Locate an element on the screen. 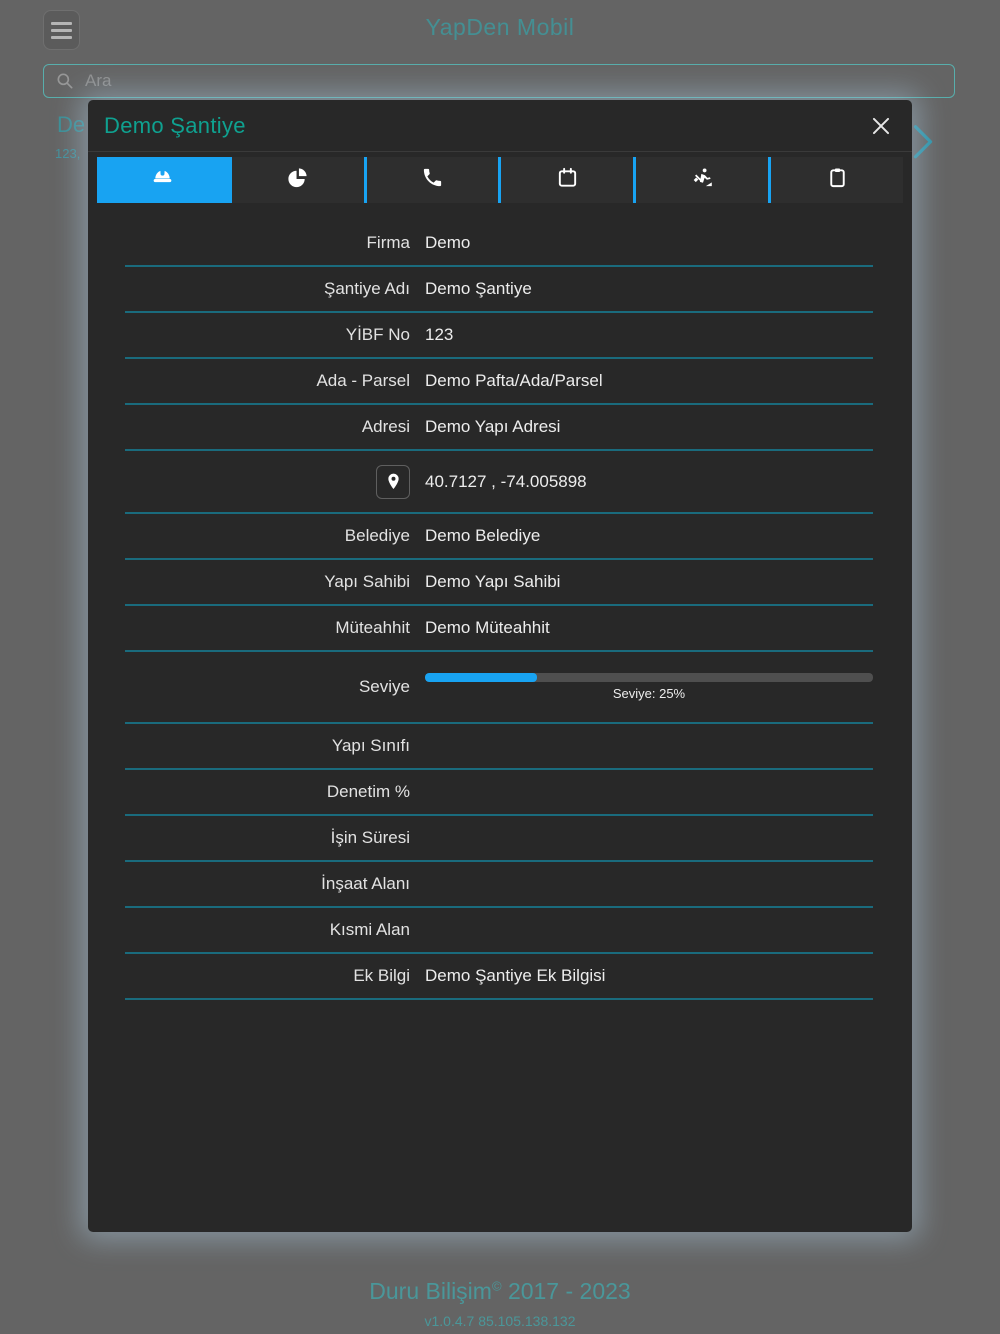 This screenshot has width=1000, height=1334. app-title: YapDen Mobil is located at coordinates (500, 27).